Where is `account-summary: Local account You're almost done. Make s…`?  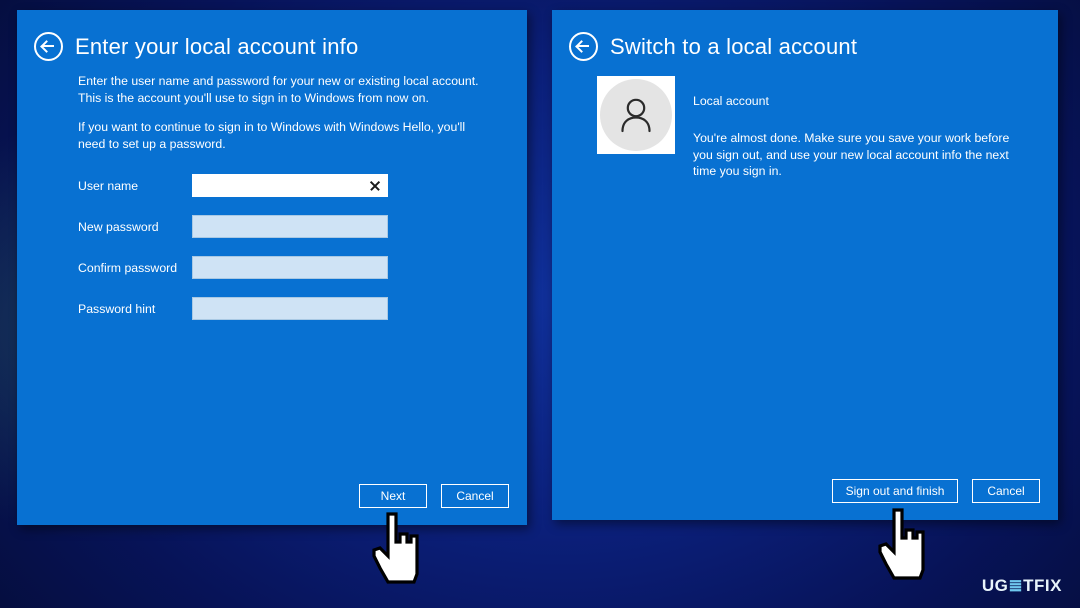 account-summary: Local account You're almost done. Make s… is located at coordinates (805, 120).